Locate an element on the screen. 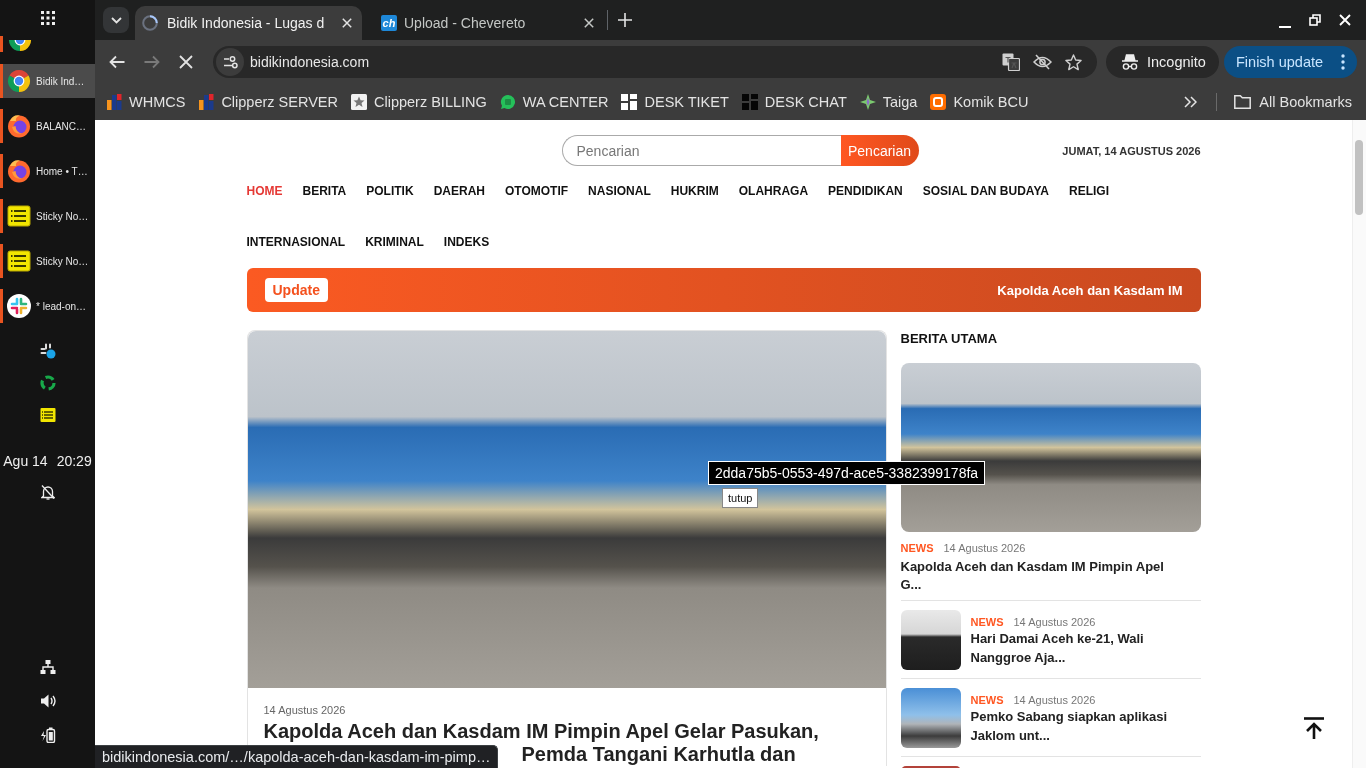 This screenshot has height=768, width=1366. article-headline: Pemda Tangani Karhutla dan is located at coordinates (658, 754).